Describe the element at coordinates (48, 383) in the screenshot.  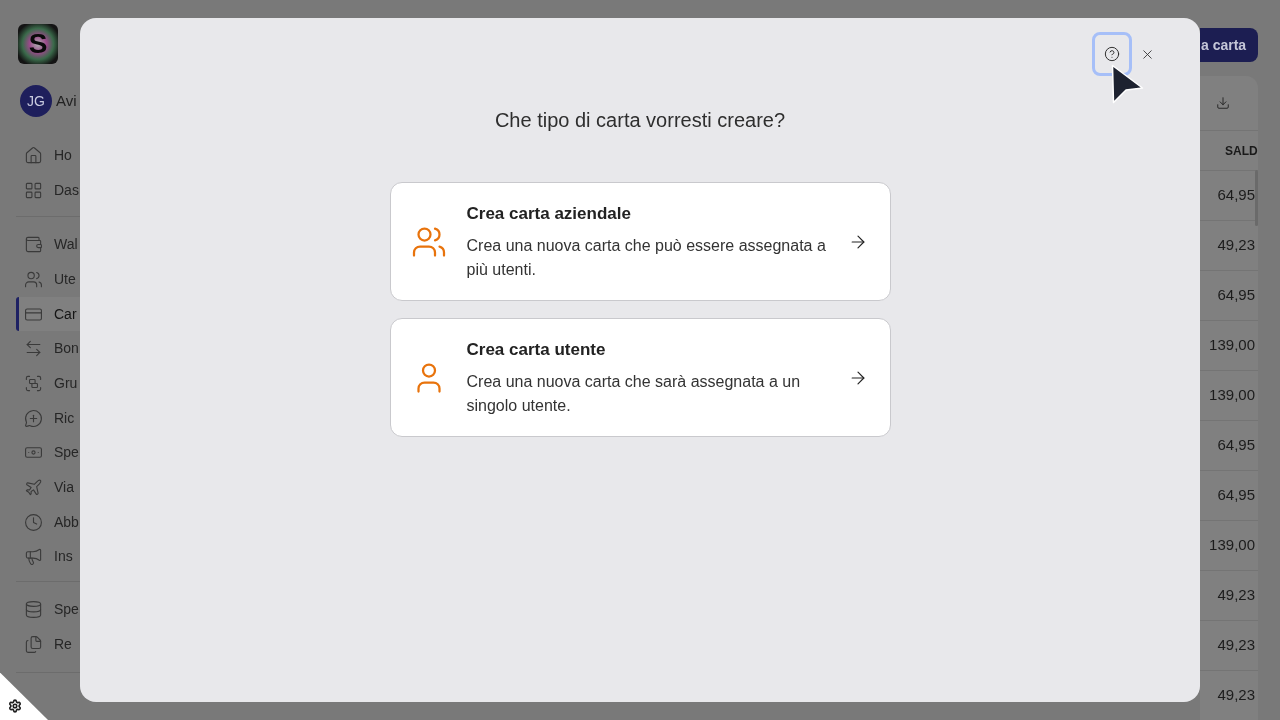
I see `nav-item: Gru` at that location.